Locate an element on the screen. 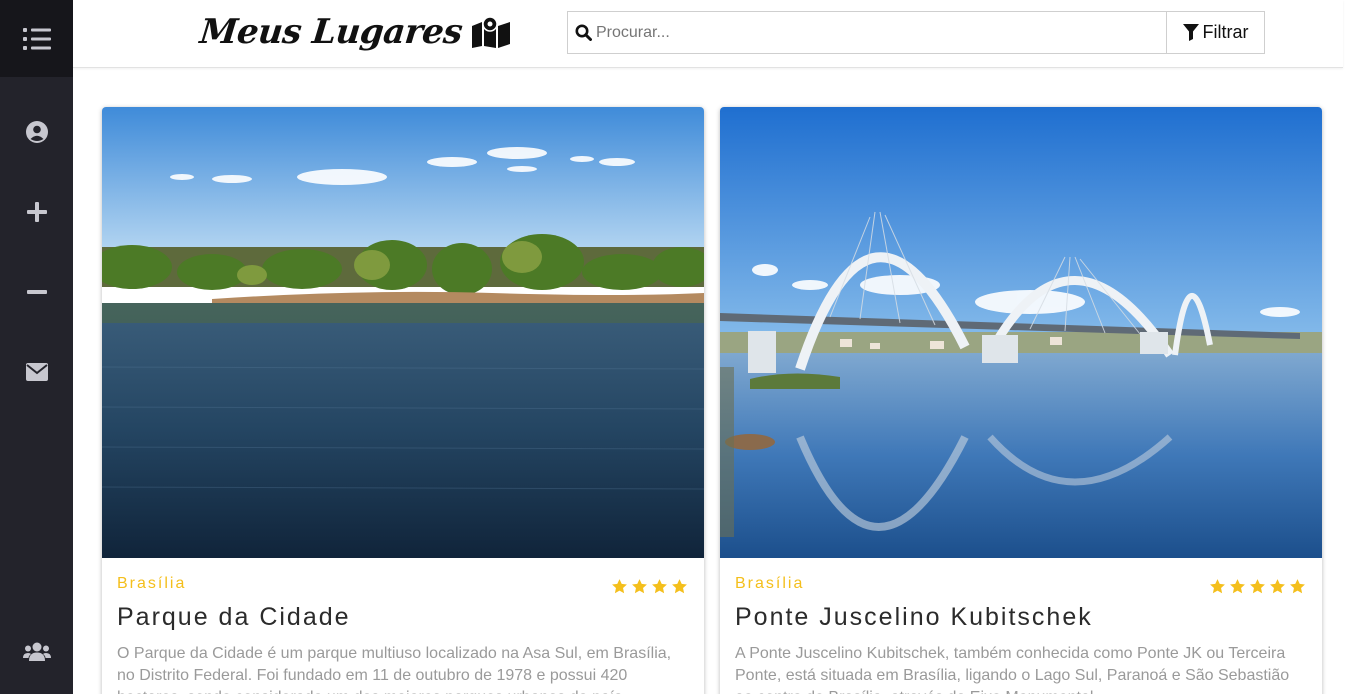 This screenshot has height=694, width=1348. search-input is located at coordinates (876, 32).